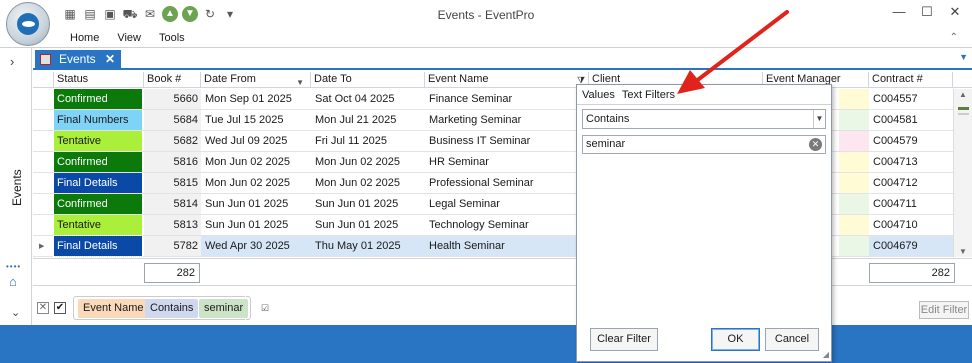  What do you see at coordinates (911, 141) in the screenshot?
I see `contract-cell: C004579` at bounding box center [911, 141].